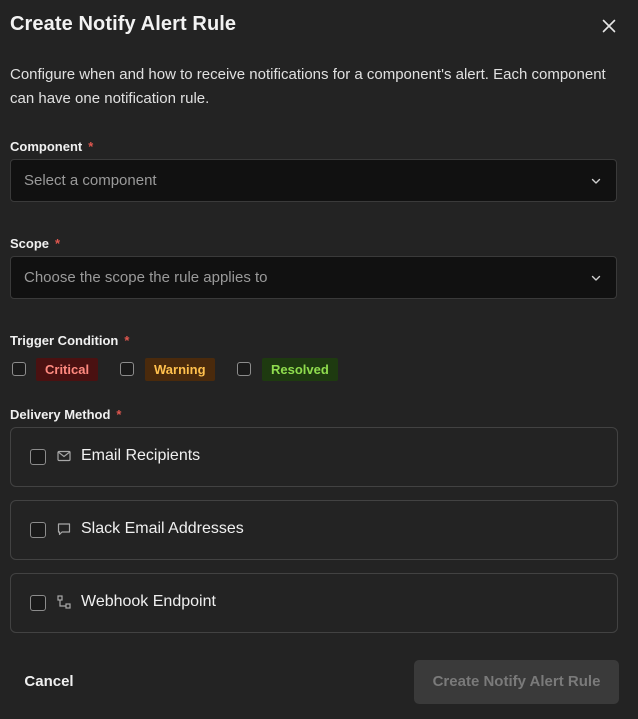 The image size is (638, 719). I want to click on slack-checkbox, so click(38, 530).